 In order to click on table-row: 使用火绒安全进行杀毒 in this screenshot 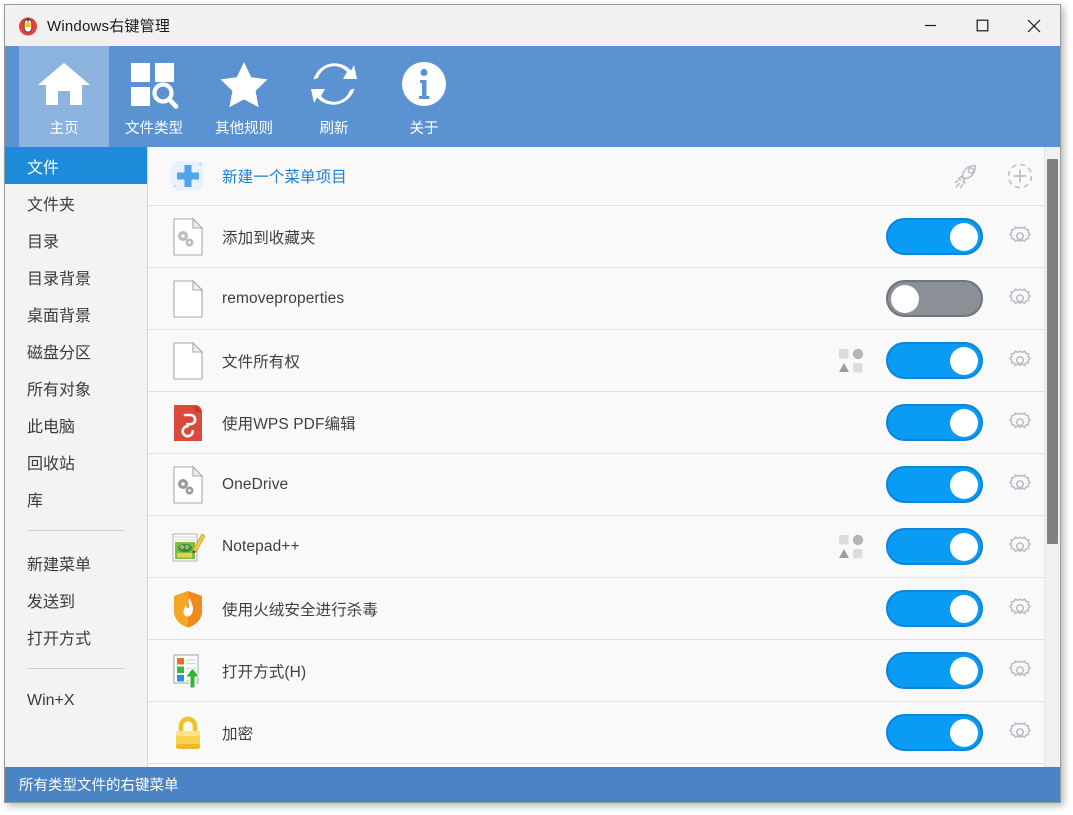, I will do `click(604, 609)`.